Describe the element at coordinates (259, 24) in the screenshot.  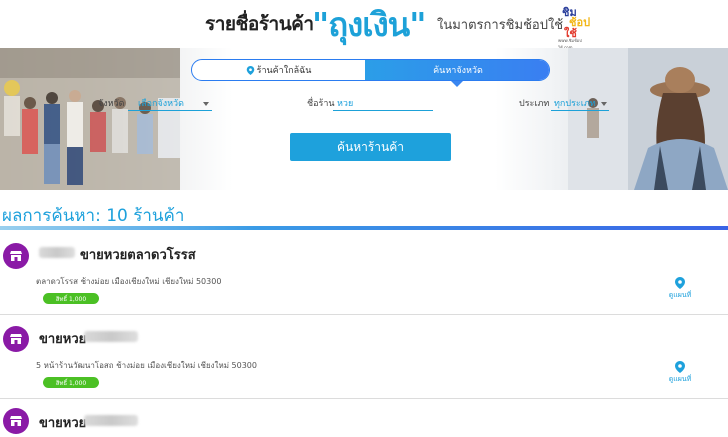
I see `header-title: รายชื่อร้านค้า` at that location.